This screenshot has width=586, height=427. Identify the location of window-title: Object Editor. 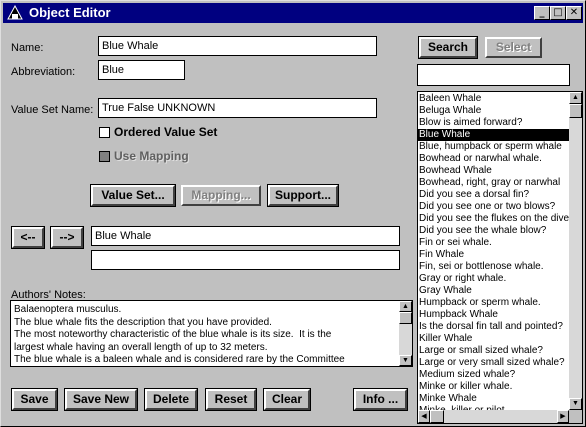
(70, 12).